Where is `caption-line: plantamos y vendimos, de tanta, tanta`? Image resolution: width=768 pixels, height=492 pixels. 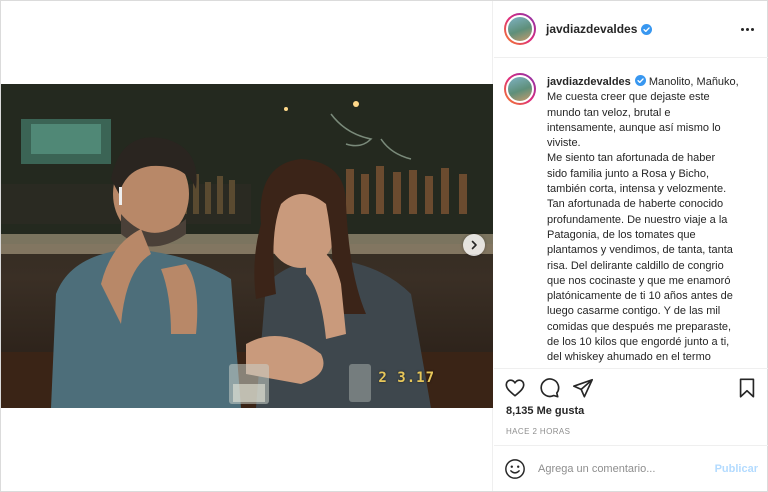 caption-line: plantamos y vendimos, de tanta, tanta is located at coordinates (640, 250).